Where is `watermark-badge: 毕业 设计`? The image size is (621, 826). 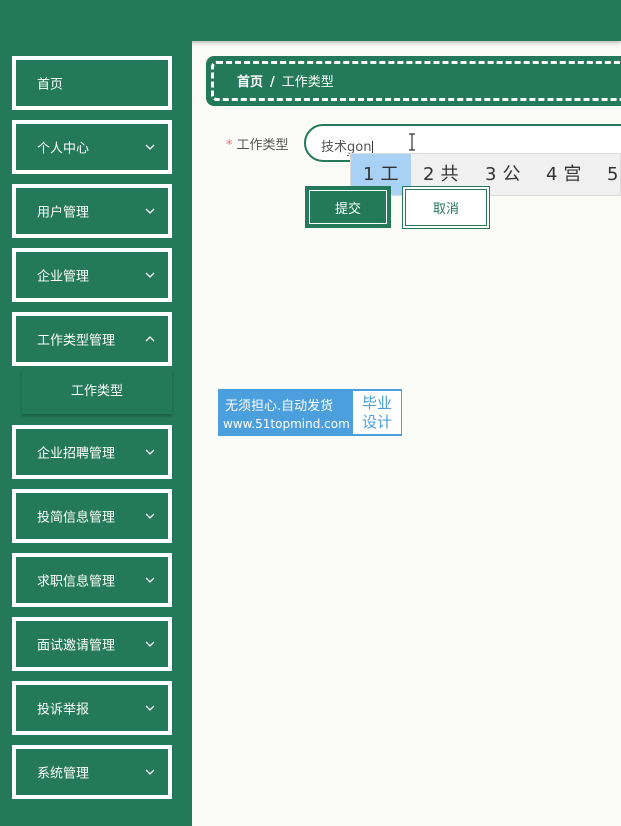
watermark-badge: 毕业 设计 is located at coordinates (377, 412).